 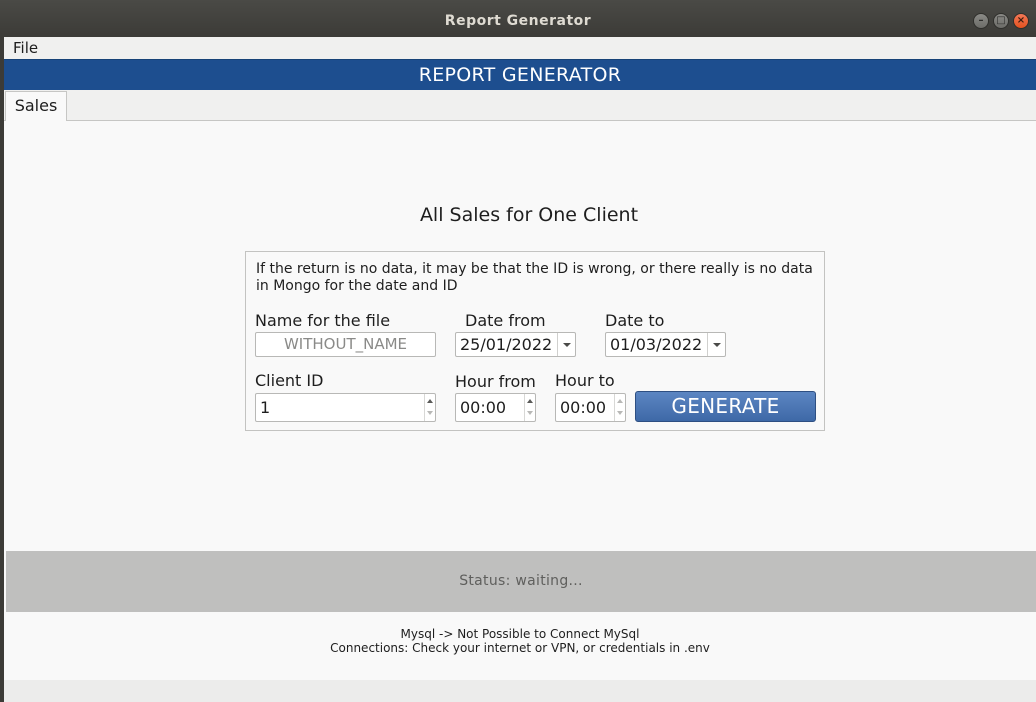 I want to click on hour-from-spinbox: 00:00, so click(x=495, y=407).